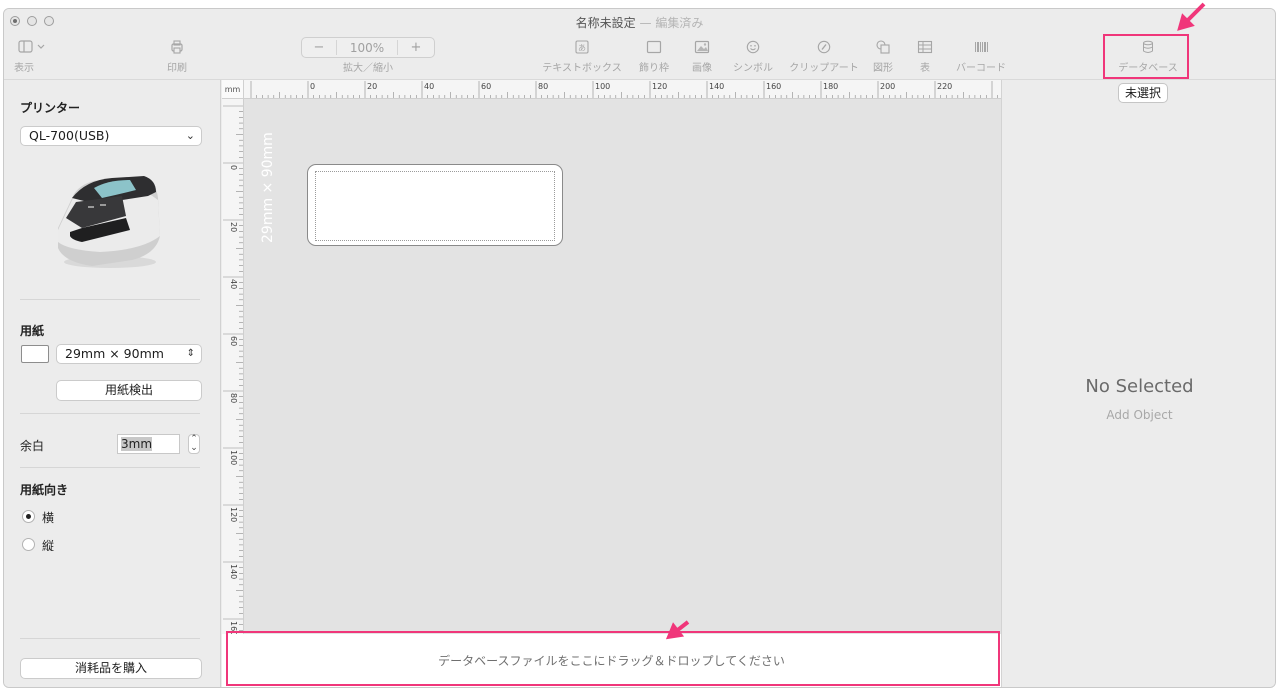  Describe the element at coordinates (35, 354) in the screenshot. I see `paper-tape-icon` at that location.